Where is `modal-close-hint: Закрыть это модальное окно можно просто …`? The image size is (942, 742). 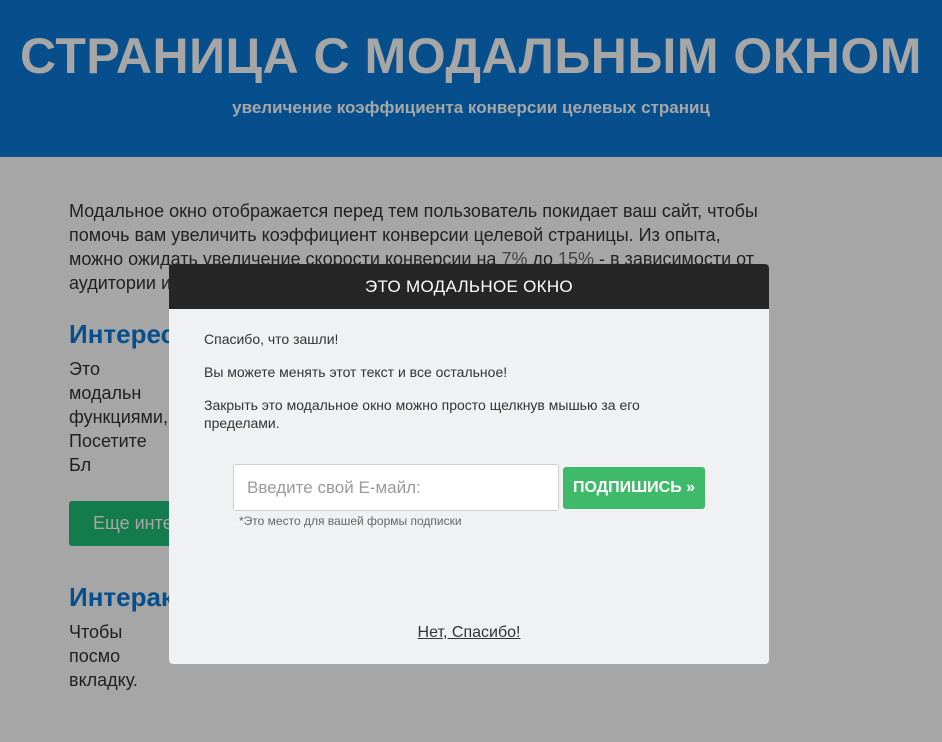
modal-close-hint: Закрыть это модальное окно можно просто … is located at coordinates (422, 414).